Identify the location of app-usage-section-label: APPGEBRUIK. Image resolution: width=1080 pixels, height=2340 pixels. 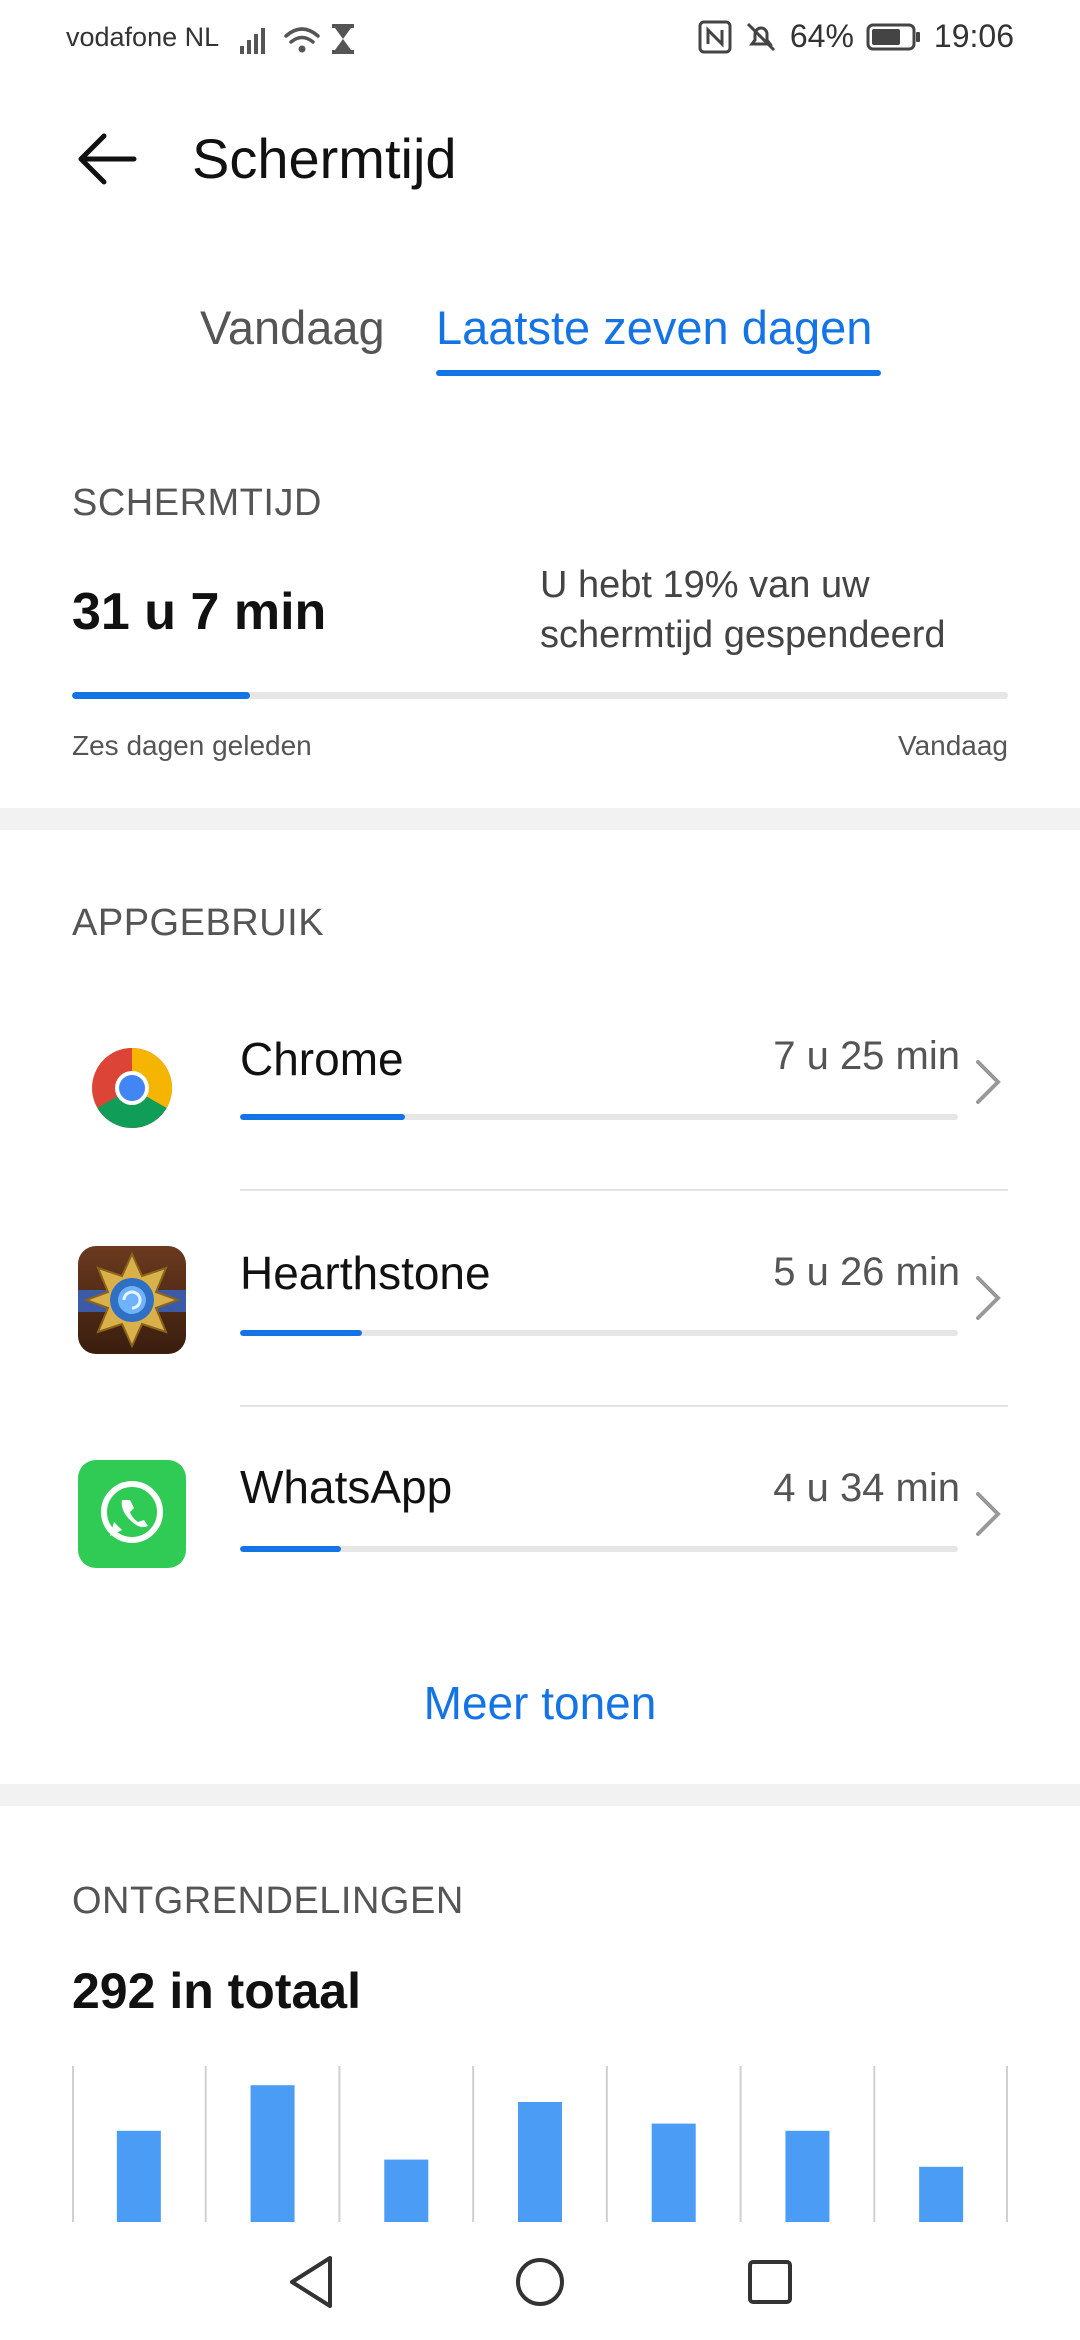
(198, 923).